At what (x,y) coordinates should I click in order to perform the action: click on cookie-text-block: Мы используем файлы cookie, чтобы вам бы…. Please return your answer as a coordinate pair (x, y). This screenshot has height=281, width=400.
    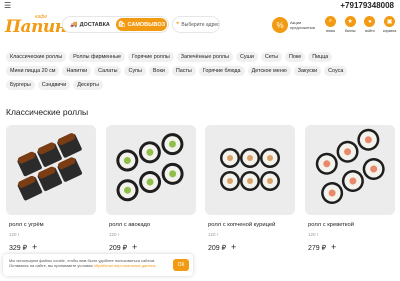
    Looking at the image, I should click on (89, 263).